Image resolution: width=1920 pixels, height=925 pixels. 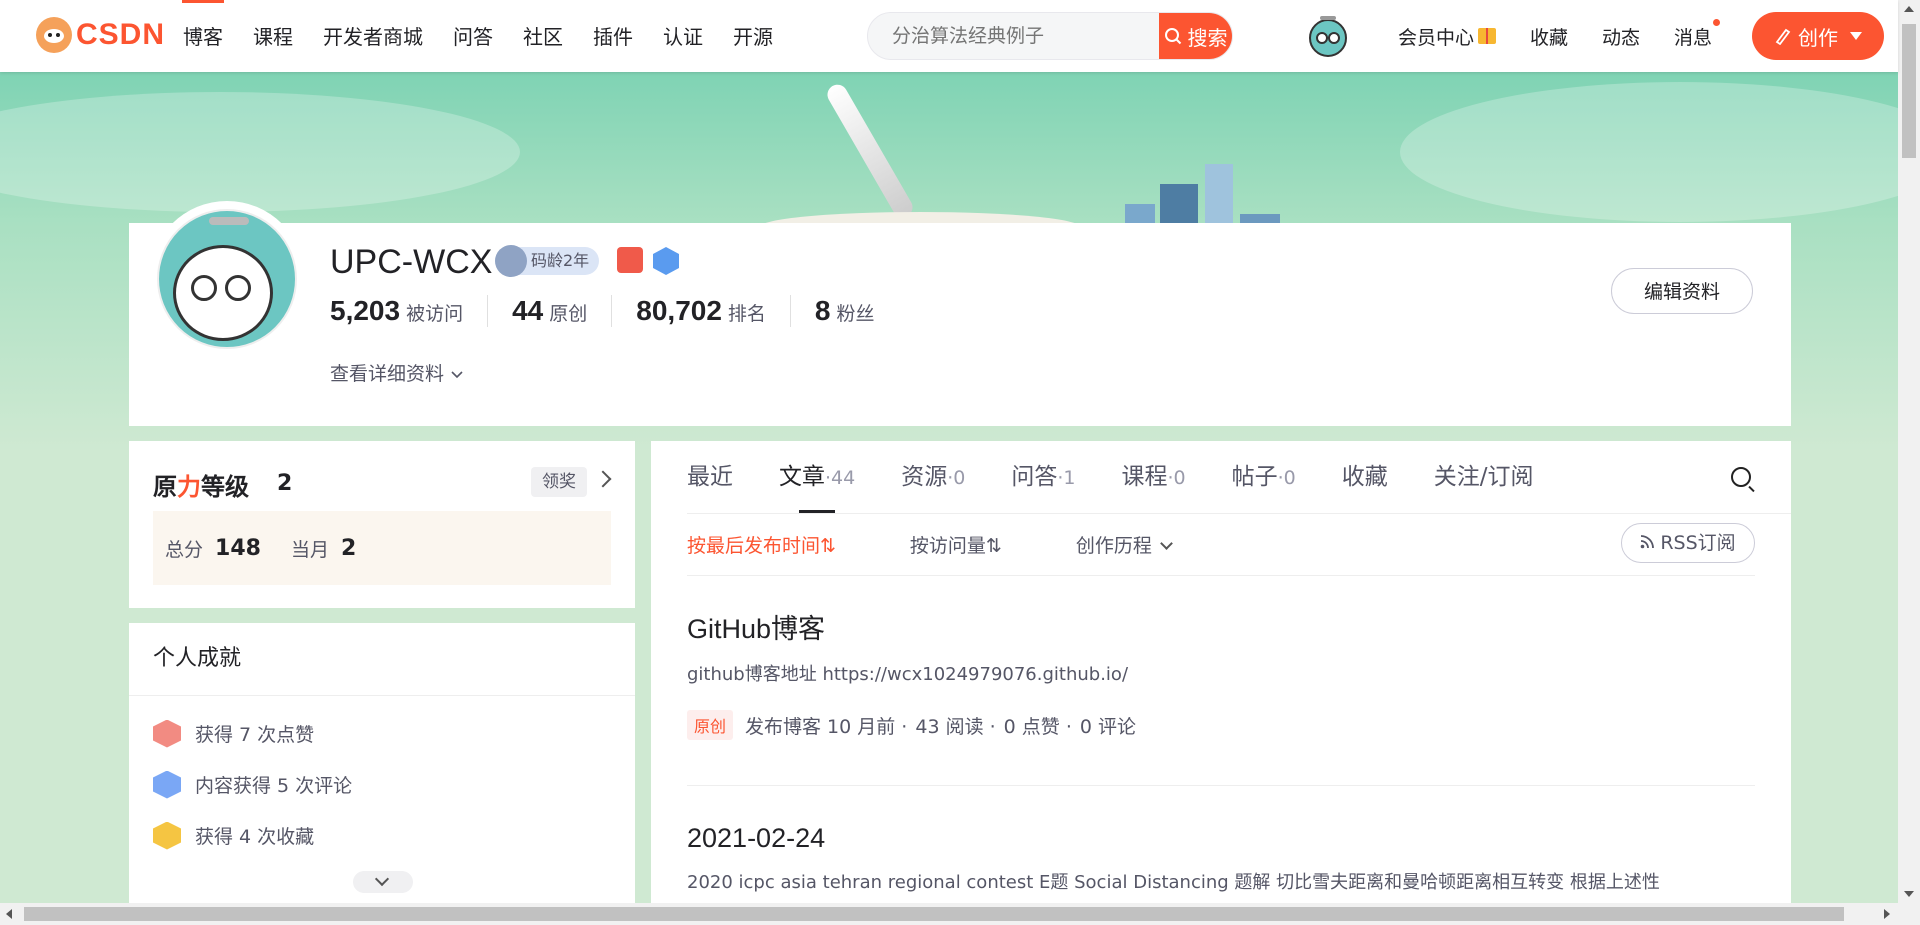 What do you see at coordinates (826, 726) in the screenshot?
I see `article-published: 发布博客 10 月前 ·` at bounding box center [826, 726].